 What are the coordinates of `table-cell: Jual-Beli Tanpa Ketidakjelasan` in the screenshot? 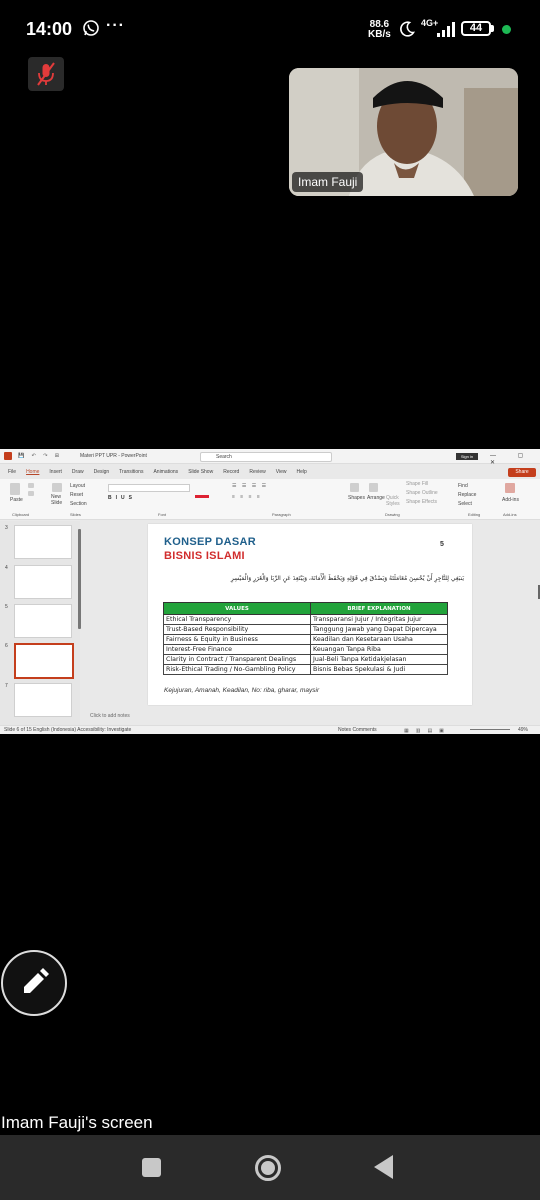 It's located at (379, 659).